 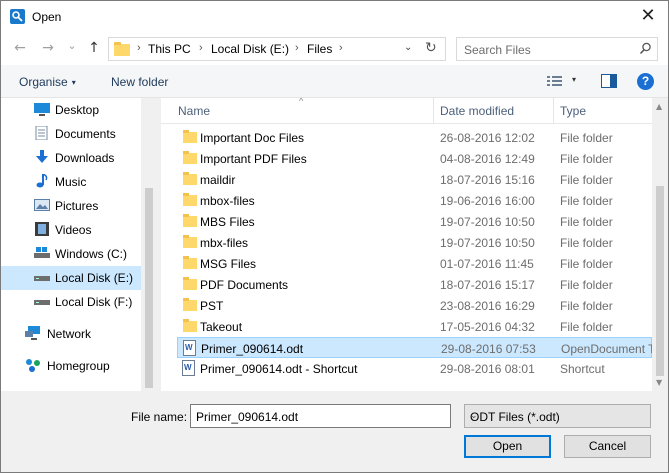 I want to click on sidebar-item-pictures: Pictures, so click(x=71, y=206).